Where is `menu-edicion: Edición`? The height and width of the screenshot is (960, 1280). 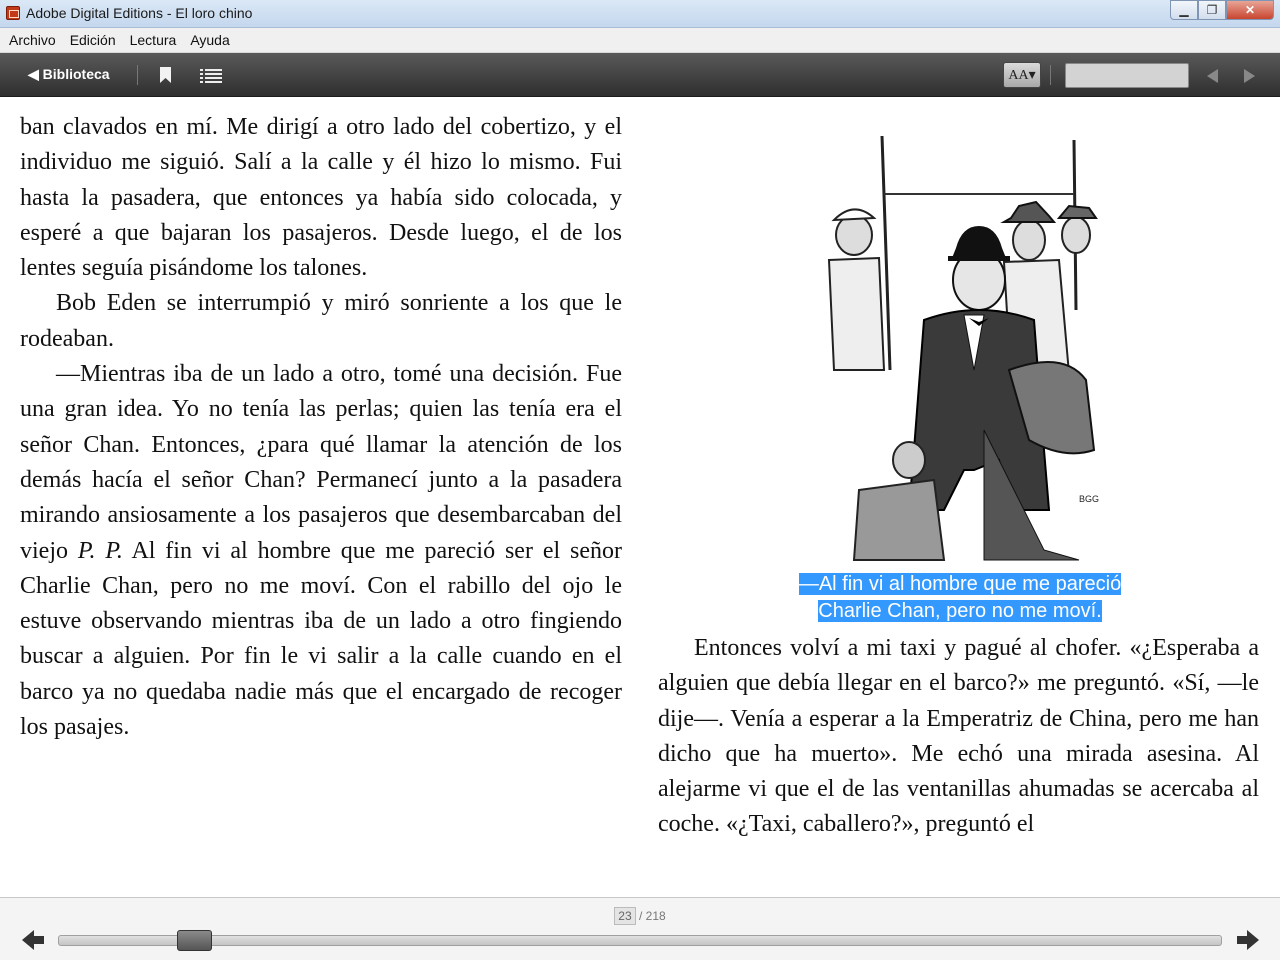
menu-edicion: Edición is located at coordinates (93, 40).